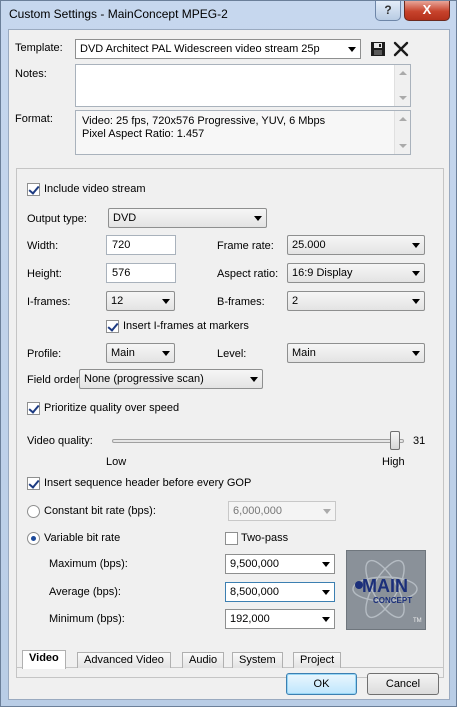 This screenshot has height=707, width=457. Describe the element at coordinates (402, 132) in the screenshot. I see `format-scrollbar` at that location.